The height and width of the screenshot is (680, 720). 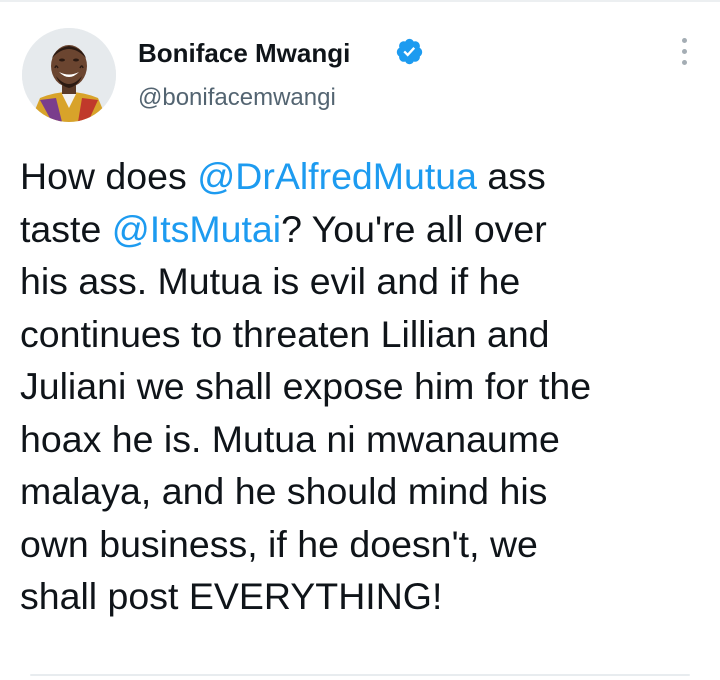 What do you see at coordinates (196, 229) in the screenshot?
I see `mention-itsmutai: @ItsMutai` at bounding box center [196, 229].